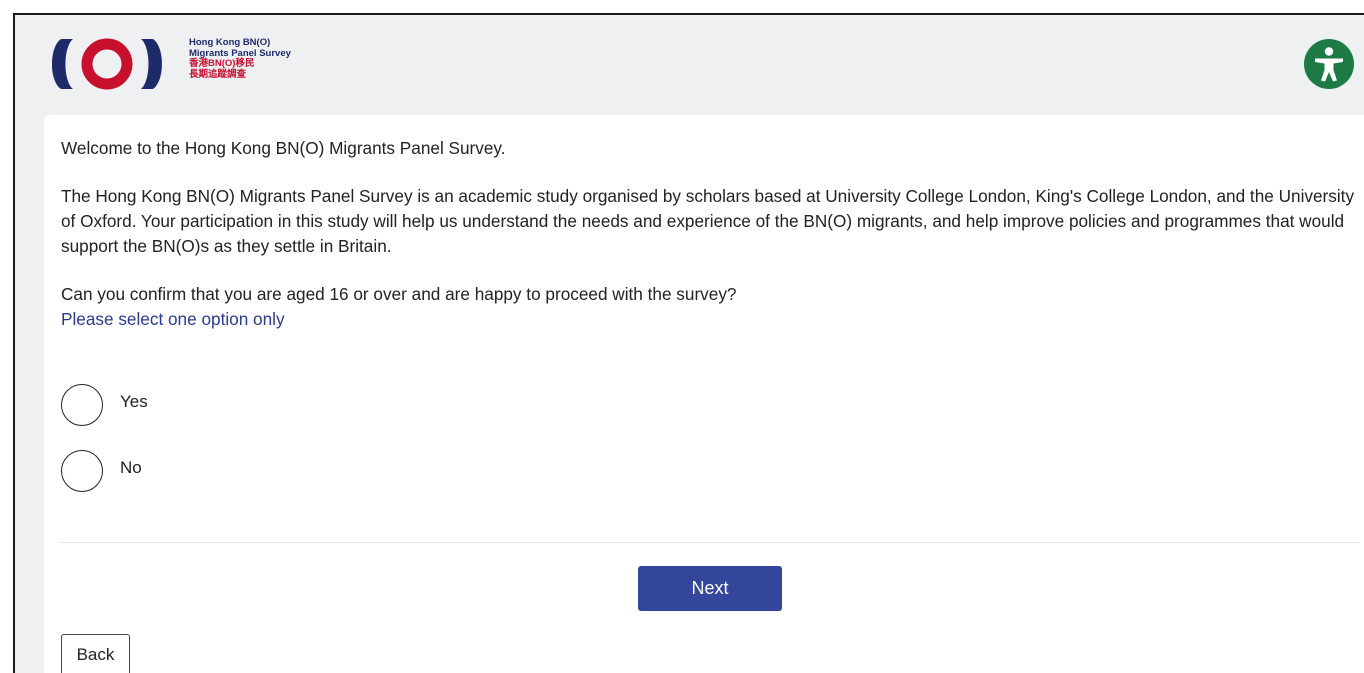  What do you see at coordinates (218, 74) in the screenshot?
I see `logo-title-zh-2: 長期追蹤調查` at bounding box center [218, 74].